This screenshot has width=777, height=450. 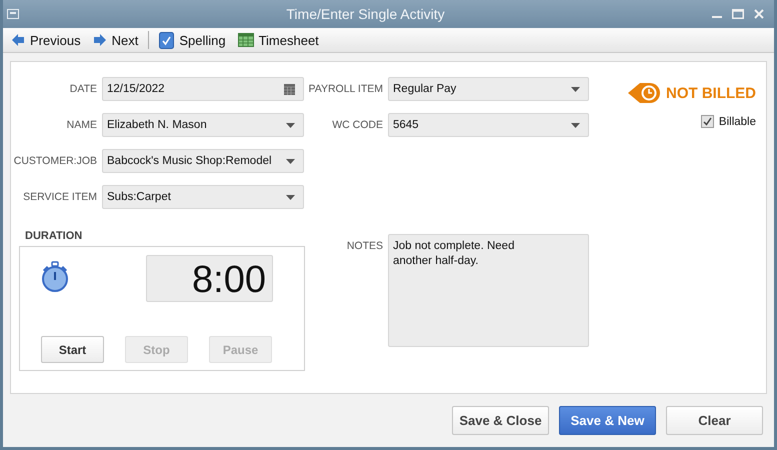 What do you see at coordinates (278, 40) in the screenshot?
I see `toolbar-button: Timesheet` at bounding box center [278, 40].